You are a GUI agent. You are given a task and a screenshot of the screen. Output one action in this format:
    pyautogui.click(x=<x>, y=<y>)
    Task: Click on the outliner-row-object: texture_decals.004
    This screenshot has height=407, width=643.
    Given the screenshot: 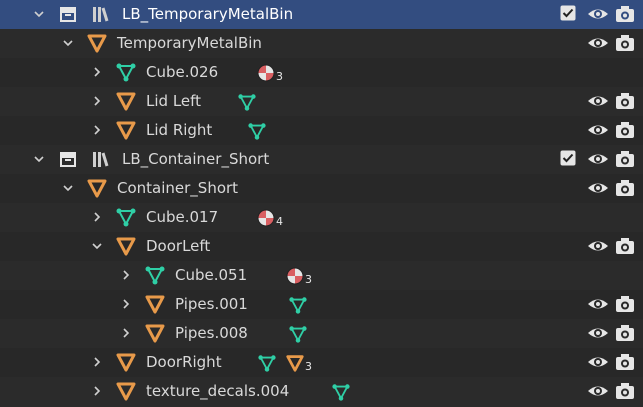 What is the action you would take?
    pyautogui.click(x=321, y=392)
    